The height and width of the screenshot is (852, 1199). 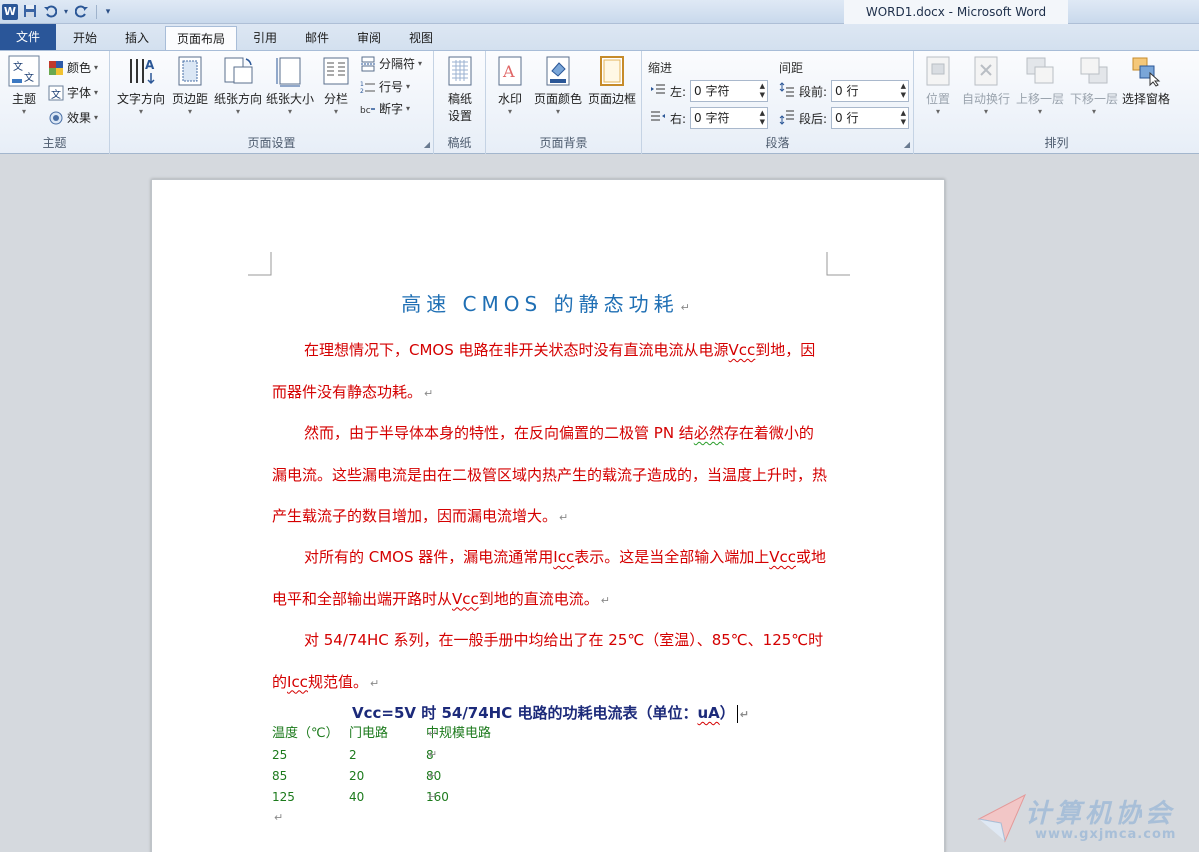 I want to click on page-color-icon, so click(x=558, y=71).